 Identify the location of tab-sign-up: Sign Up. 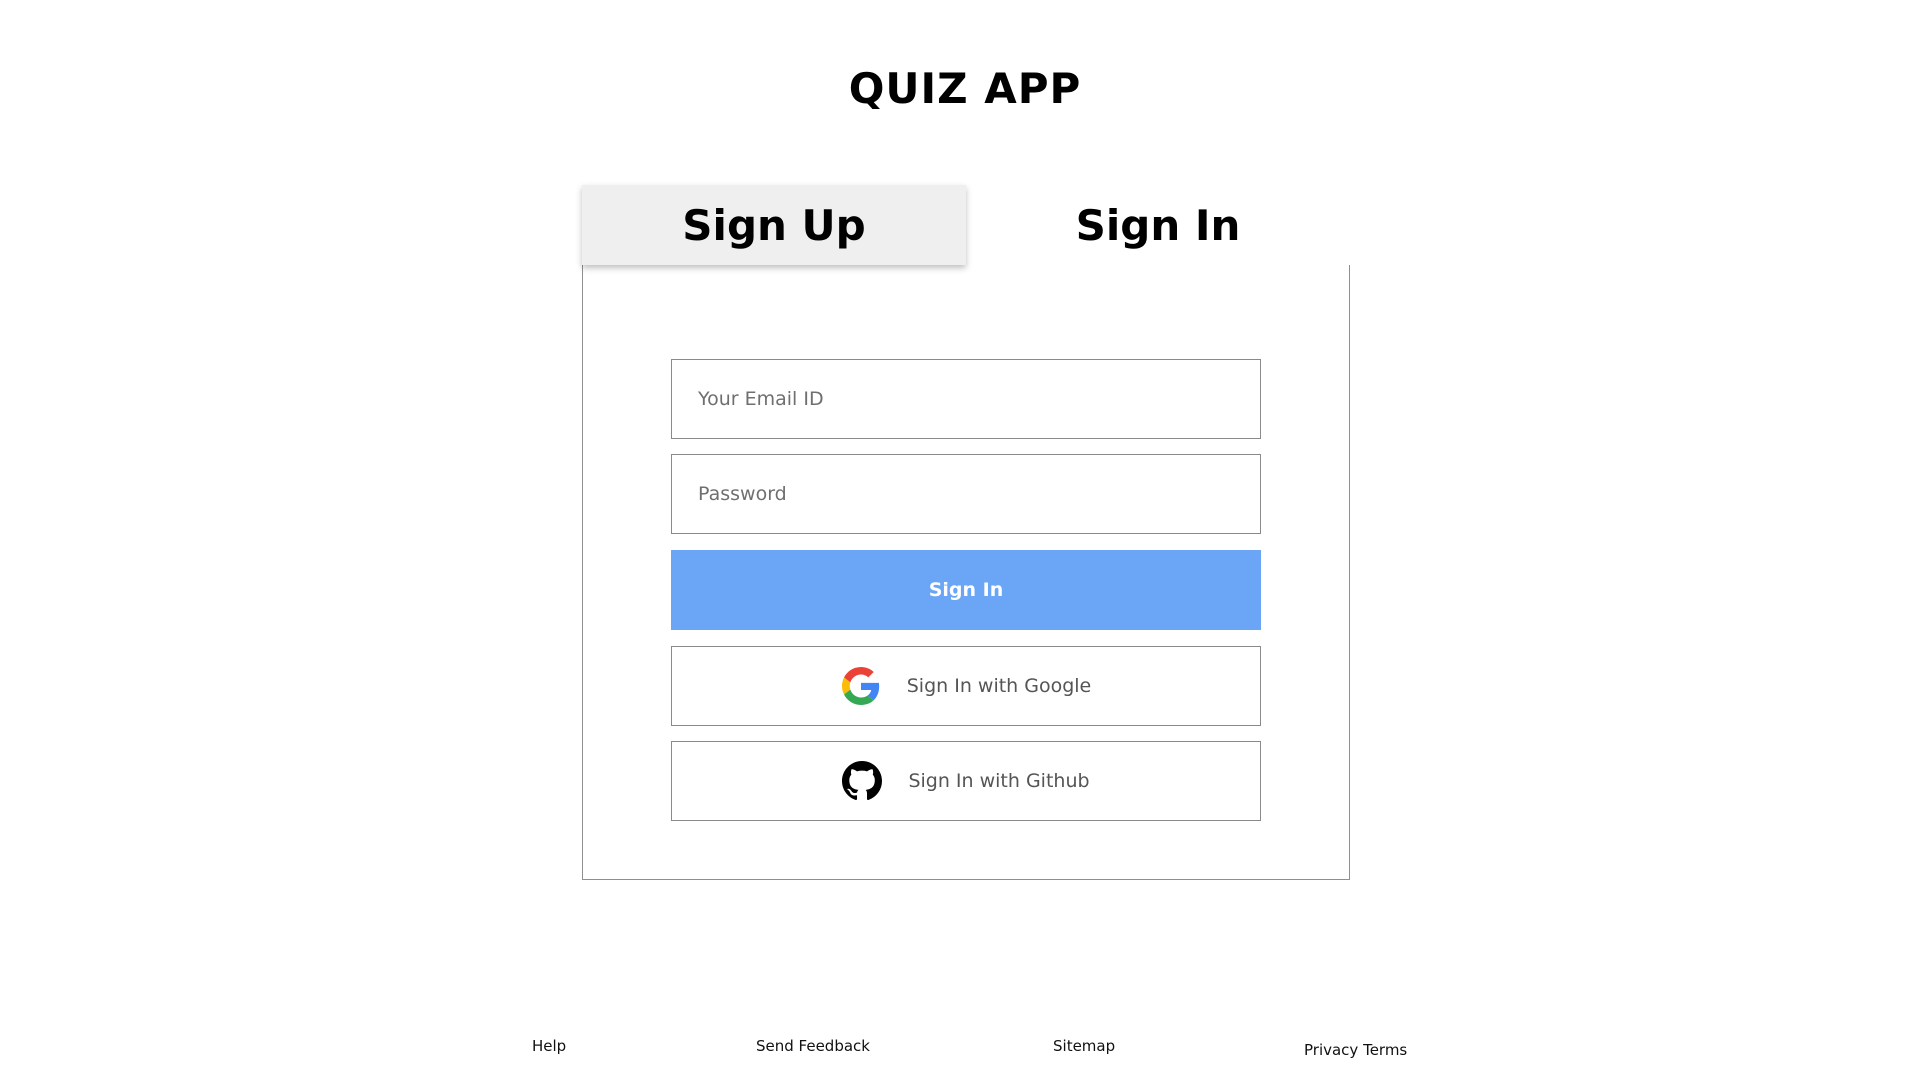
(774, 225).